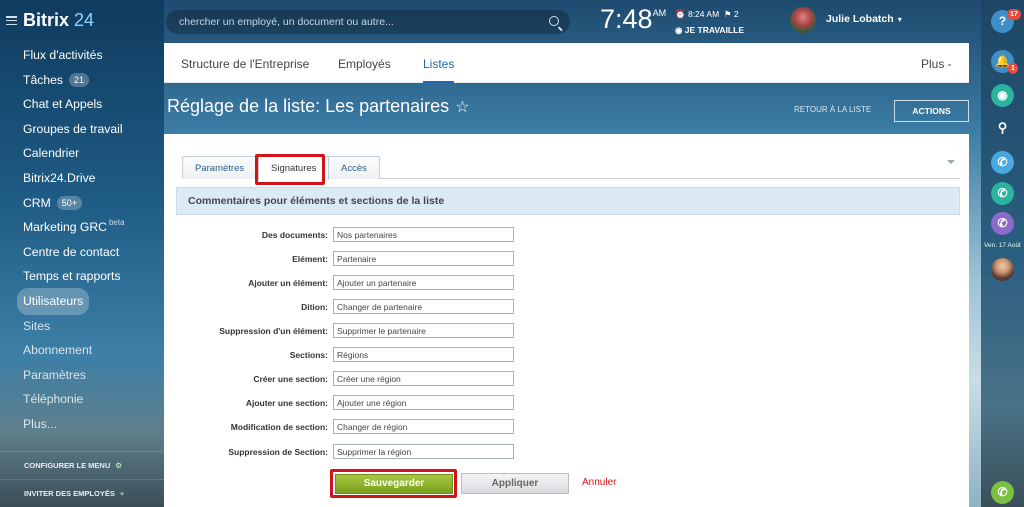 This screenshot has width=1024, height=507. Describe the element at coordinates (1002, 245) in the screenshot. I see `rail-date: Ven. 17 Août` at that location.